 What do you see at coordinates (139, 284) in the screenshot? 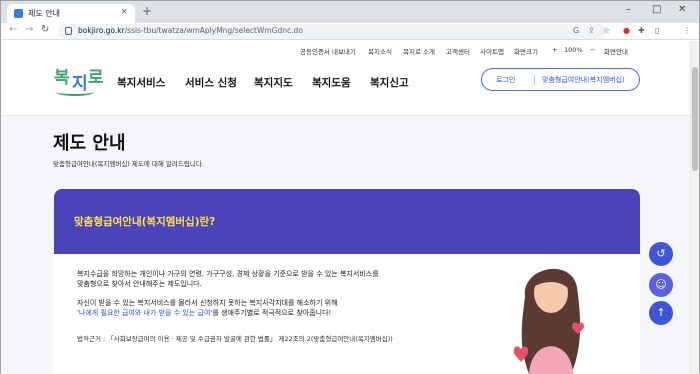
I see `para1-line2: 맞춤형으로 찾아서 안내해주는 제도입니다.` at bounding box center [139, 284].